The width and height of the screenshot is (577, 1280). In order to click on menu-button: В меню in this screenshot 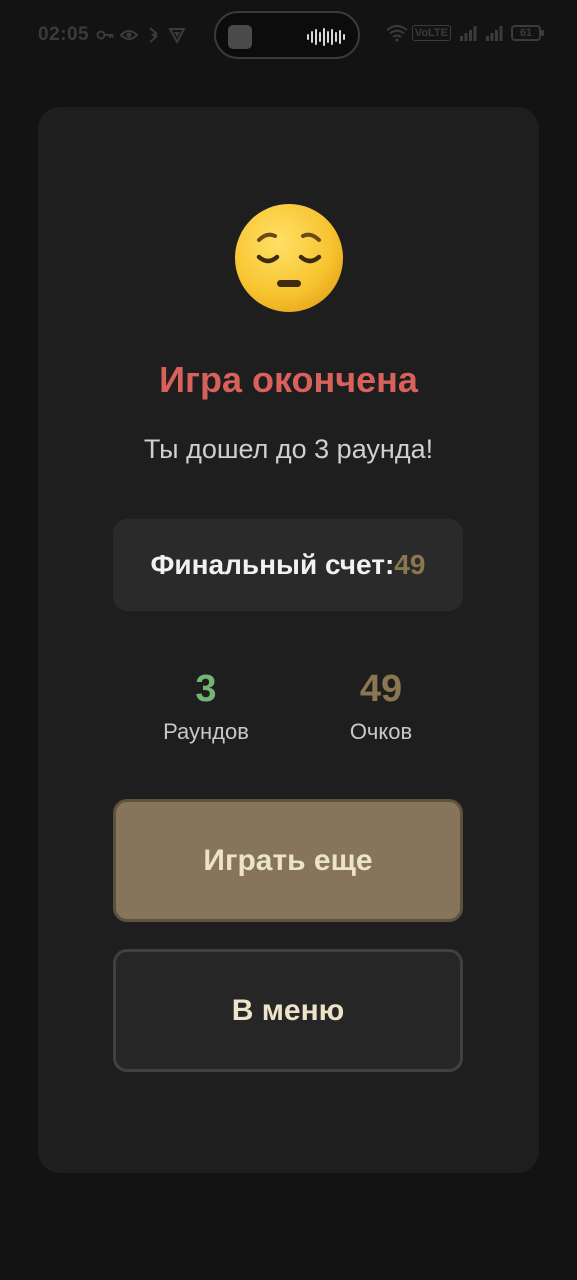, I will do `click(288, 1010)`.